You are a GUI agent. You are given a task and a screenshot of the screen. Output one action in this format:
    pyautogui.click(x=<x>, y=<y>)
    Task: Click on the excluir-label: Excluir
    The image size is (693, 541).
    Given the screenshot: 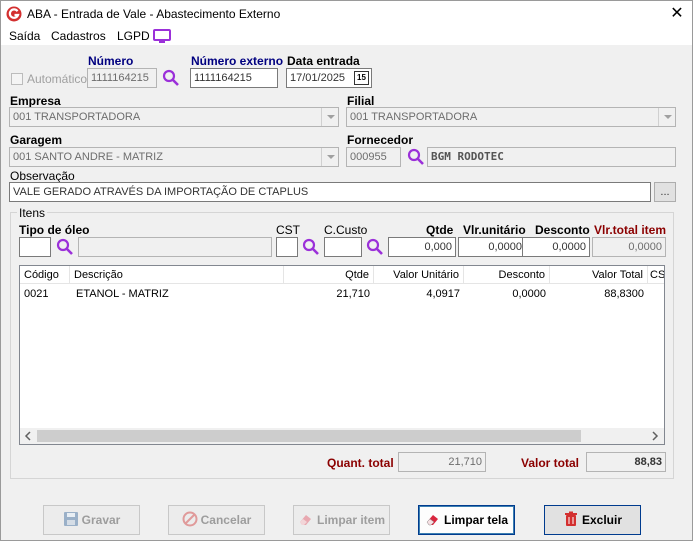 What is the action you would take?
    pyautogui.click(x=602, y=520)
    